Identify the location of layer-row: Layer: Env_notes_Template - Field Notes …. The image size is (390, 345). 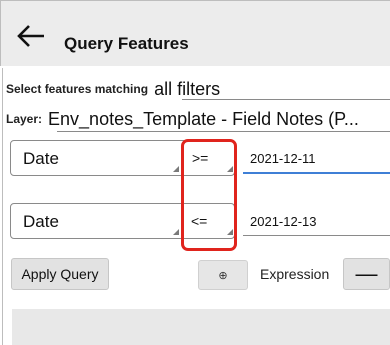
(182, 119).